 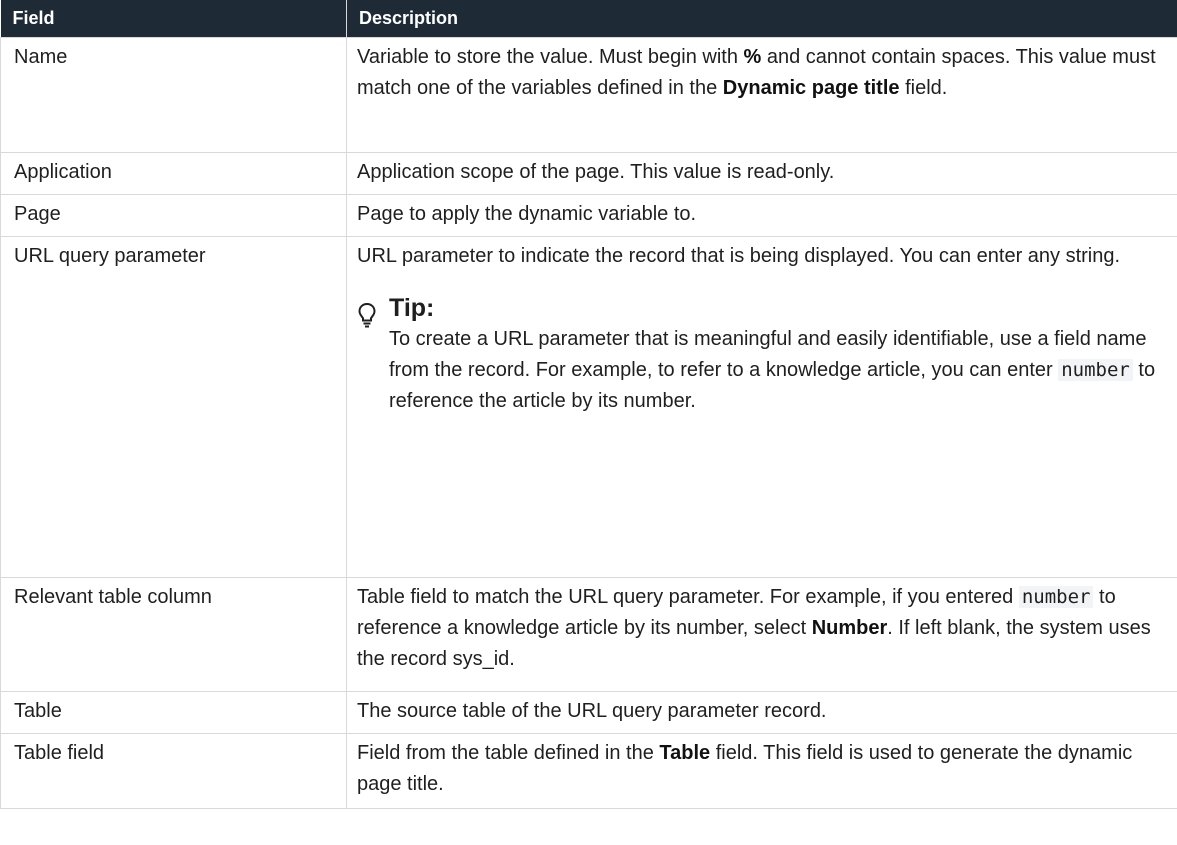 What do you see at coordinates (923, 88) in the screenshot?
I see `description-text: field.` at bounding box center [923, 88].